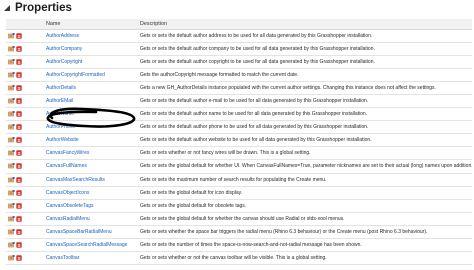 The height and width of the screenshot is (270, 474). Describe the element at coordinates (59, 101) in the screenshot. I see `property-link: AuthorEMail` at that location.